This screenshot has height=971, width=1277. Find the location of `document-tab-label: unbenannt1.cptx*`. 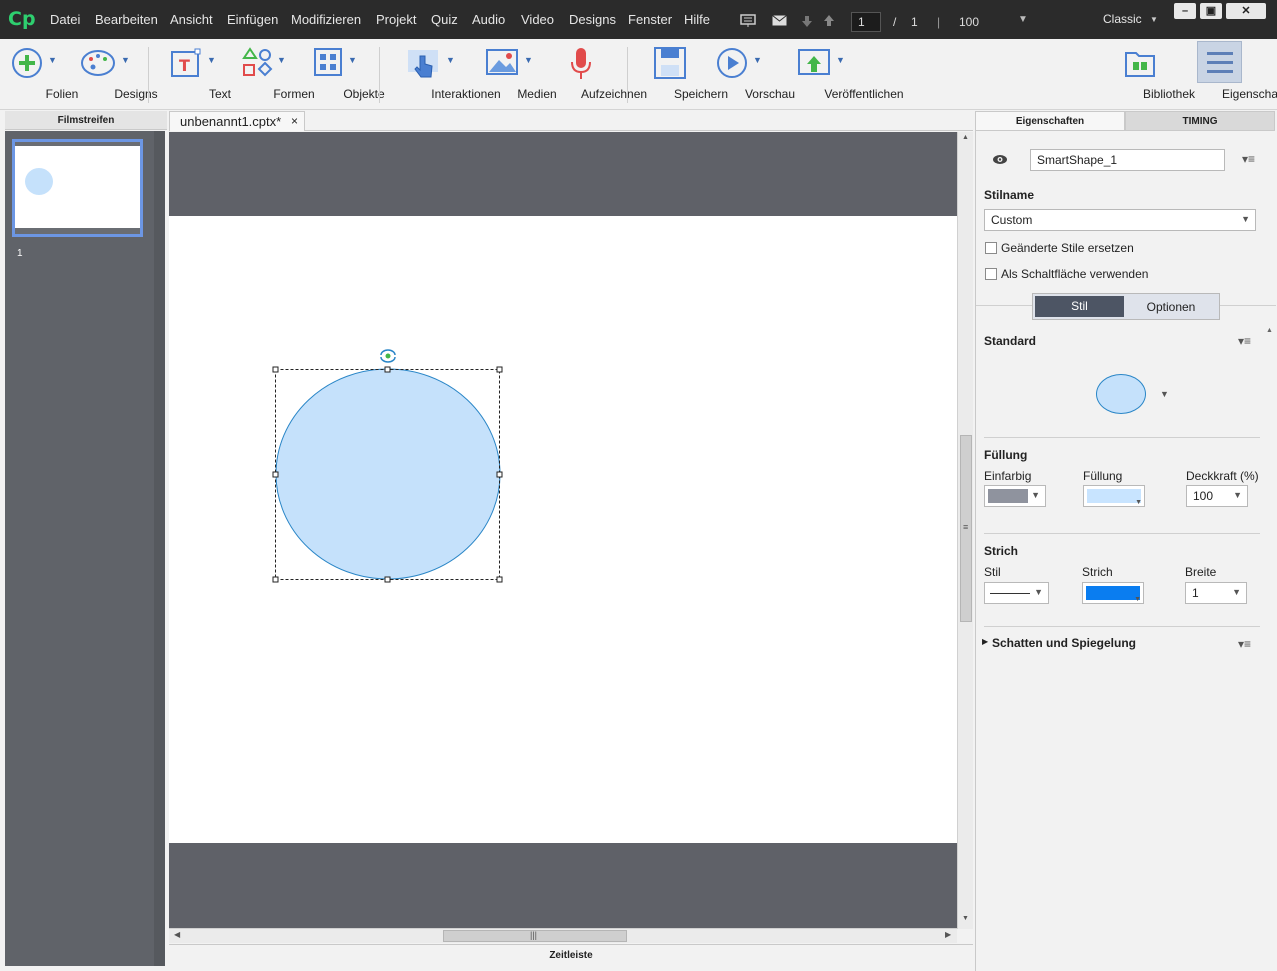

document-tab-label: unbenannt1.cptx* is located at coordinates (231, 121).